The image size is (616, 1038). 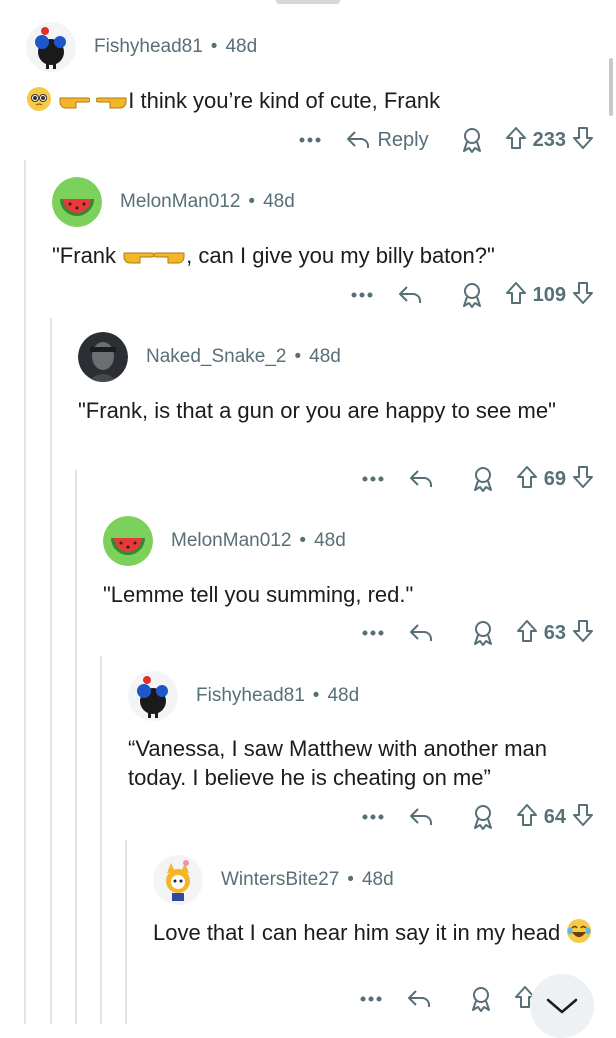 What do you see at coordinates (611, 87) in the screenshot?
I see `scrollbar` at bounding box center [611, 87].